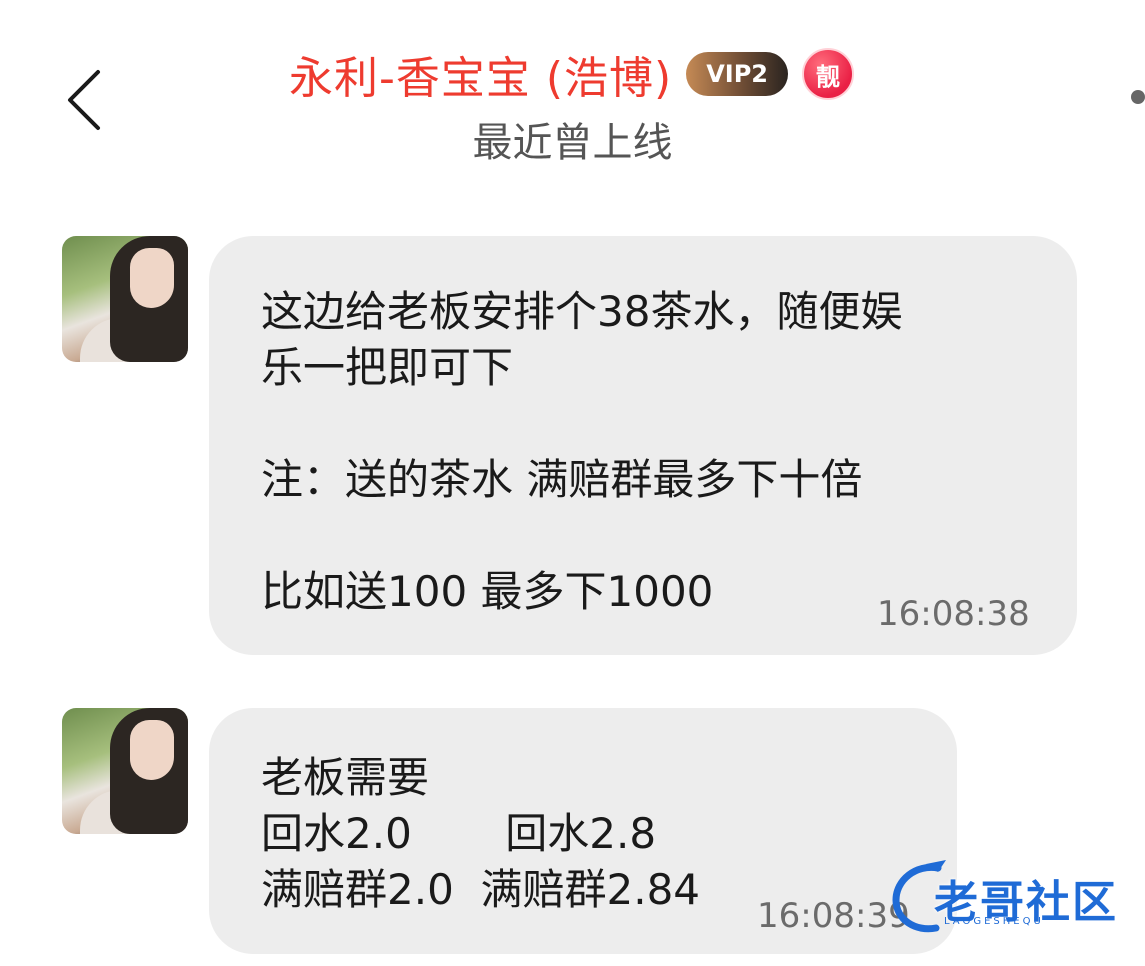 Image resolution: width=1145 pixels, height=966 pixels. What do you see at coordinates (953, 614) in the screenshot?
I see `message-timestamp: 16:08:38` at bounding box center [953, 614].